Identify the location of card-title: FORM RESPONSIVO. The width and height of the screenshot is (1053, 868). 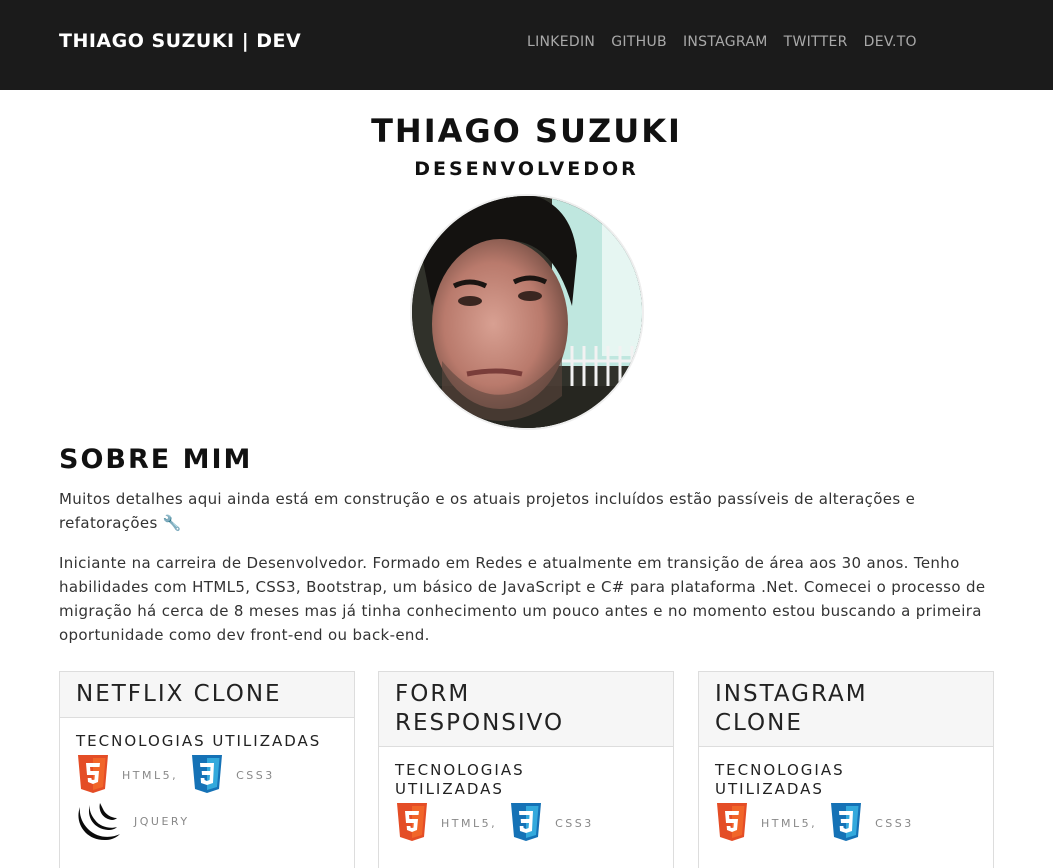
(480, 708).